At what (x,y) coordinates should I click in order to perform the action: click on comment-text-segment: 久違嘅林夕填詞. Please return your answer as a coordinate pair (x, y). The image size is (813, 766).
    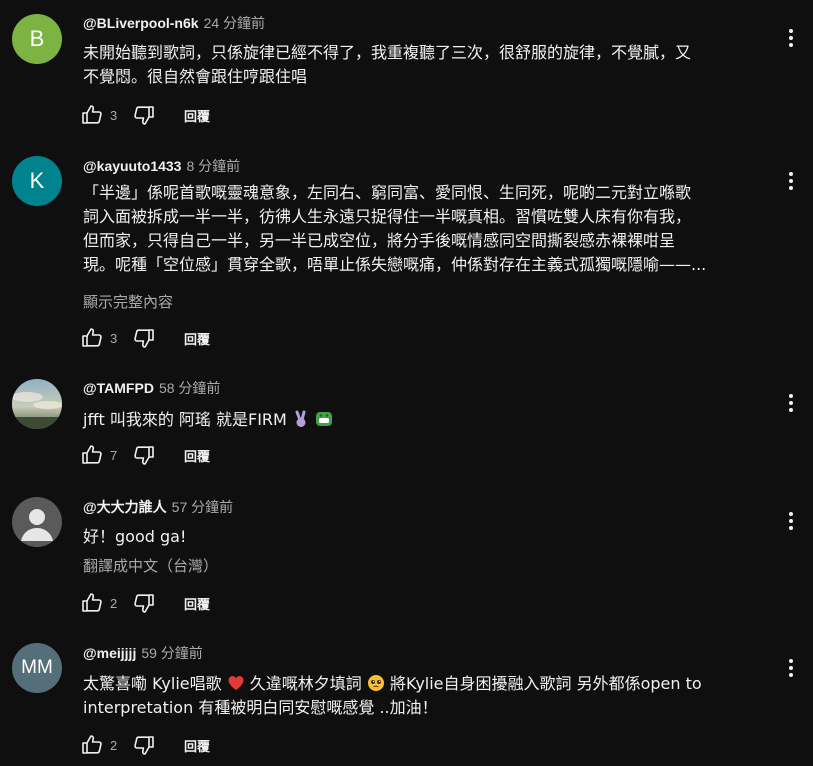
    Looking at the image, I should click on (303, 683).